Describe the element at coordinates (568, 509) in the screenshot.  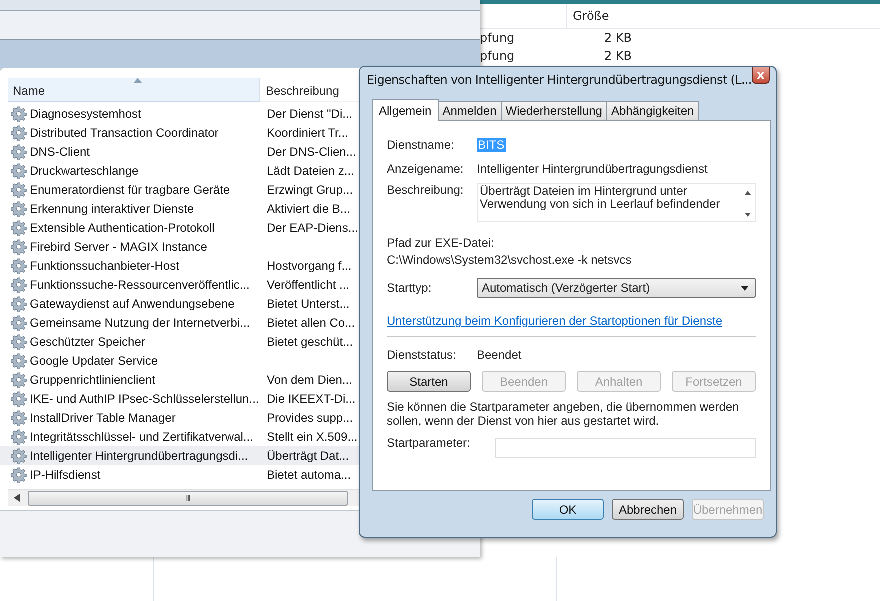
I see `dialog-button: OK` at that location.